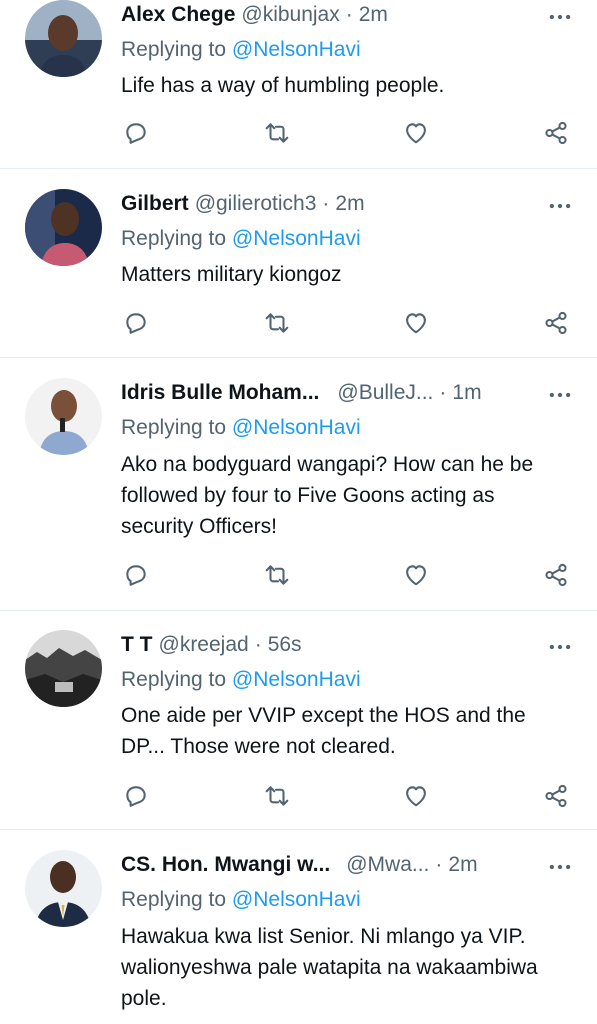 The height and width of the screenshot is (1024, 597). Describe the element at coordinates (329, 645) in the screenshot. I see `tweet-header: T T @kreejad · 56s` at that location.